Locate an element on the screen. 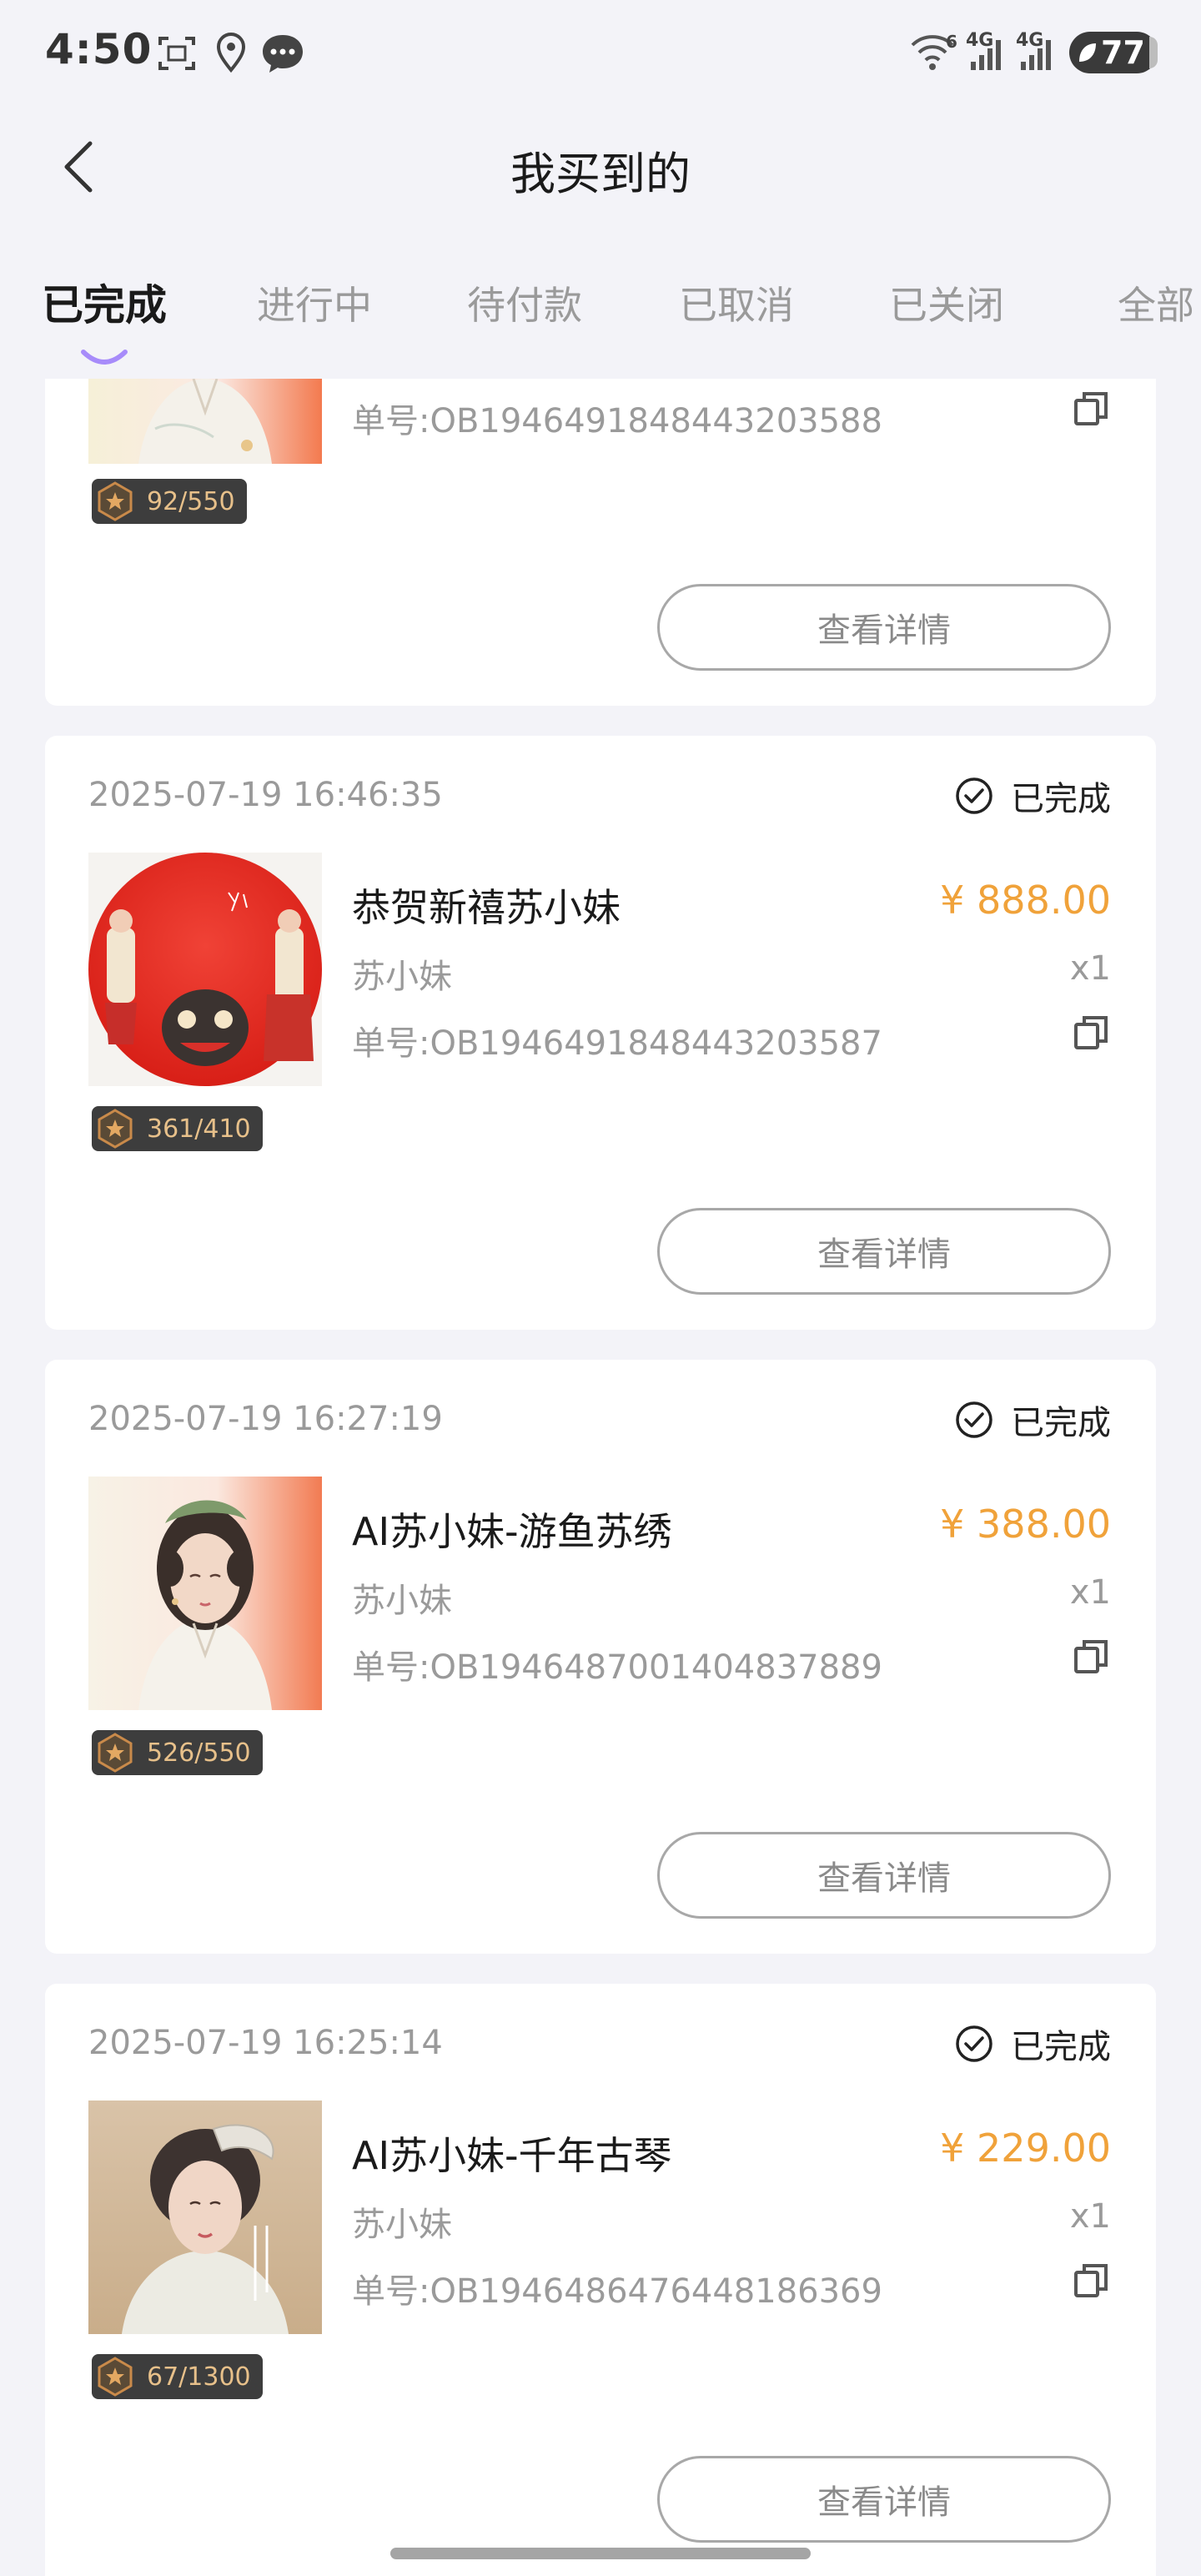 The height and width of the screenshot is (2576, 1201). product-price: ¥ 229.00 is located at coordinates (1025, 2148).